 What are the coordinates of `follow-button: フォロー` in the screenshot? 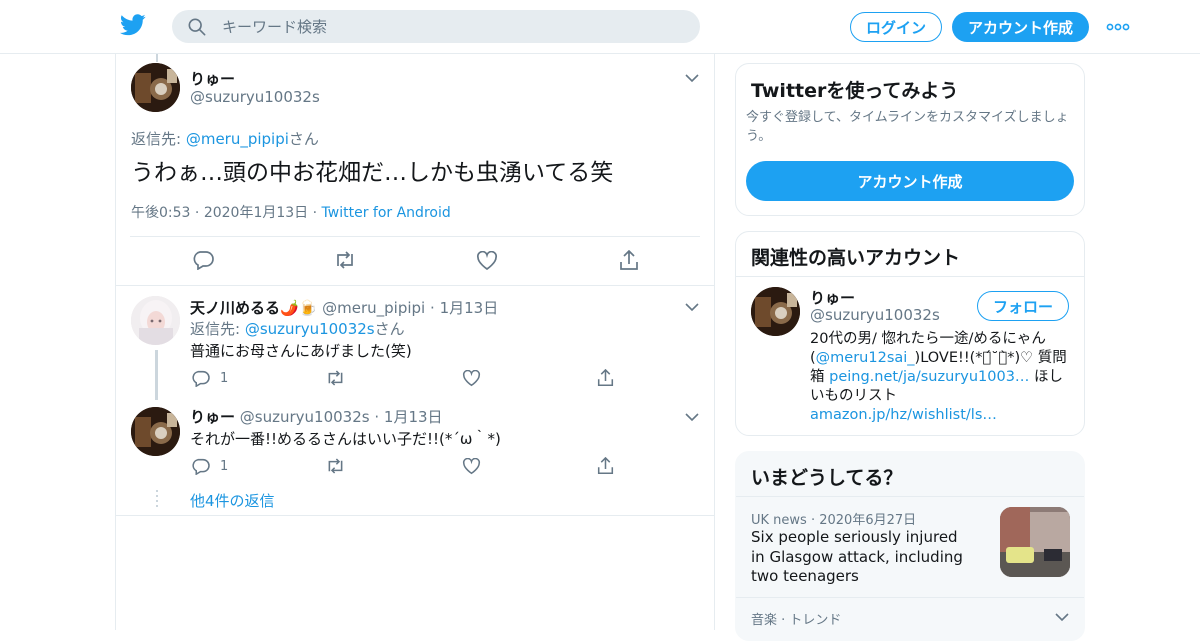 It's located at (1023, 306).